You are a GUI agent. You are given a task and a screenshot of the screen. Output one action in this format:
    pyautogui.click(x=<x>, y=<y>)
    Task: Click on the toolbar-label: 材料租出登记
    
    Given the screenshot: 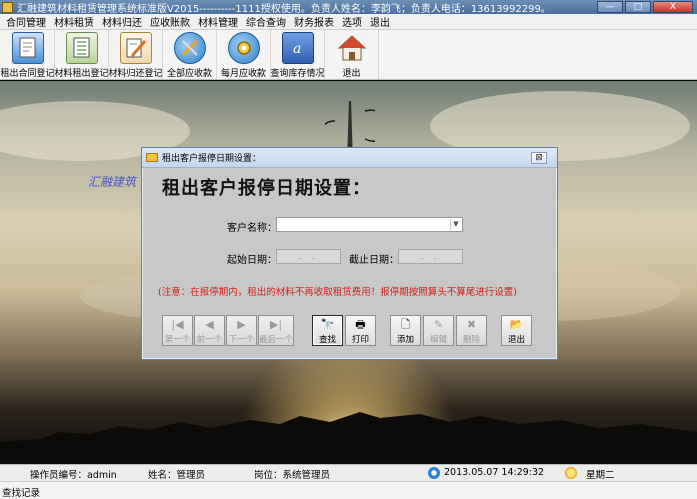 What is the action you would take?
    pyautogui.click(x=81, y=74)
    